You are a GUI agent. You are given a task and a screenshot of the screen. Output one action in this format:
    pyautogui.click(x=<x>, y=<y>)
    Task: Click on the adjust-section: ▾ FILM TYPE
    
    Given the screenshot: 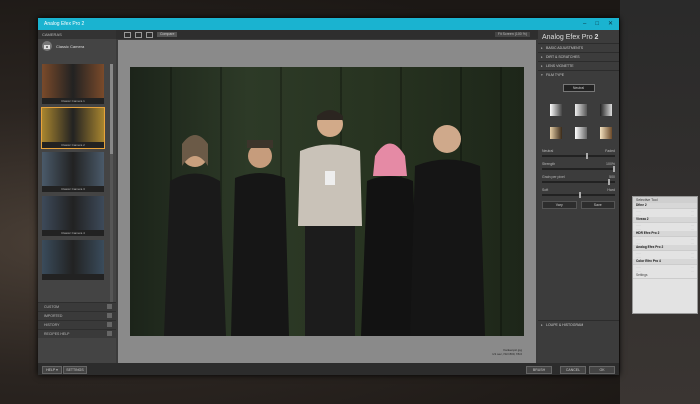 What is the action you would take?
    pyautogui.click(x=578, y=74)
    